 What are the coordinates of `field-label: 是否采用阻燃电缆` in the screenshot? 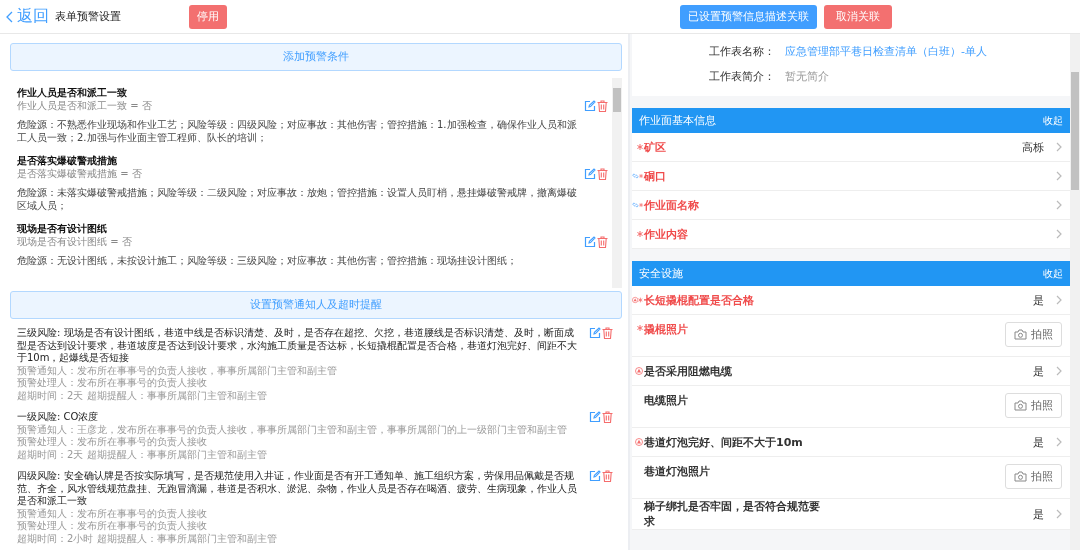 It's located at (688, 371).